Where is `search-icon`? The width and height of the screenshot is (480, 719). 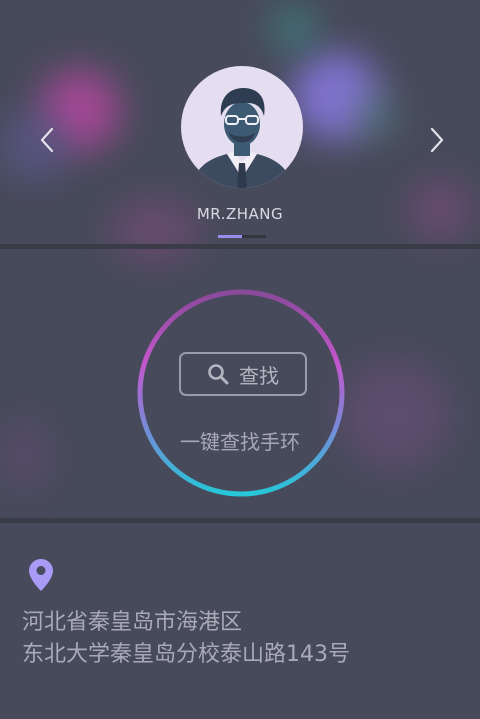
search-icon is located at coordinates (218, 374).